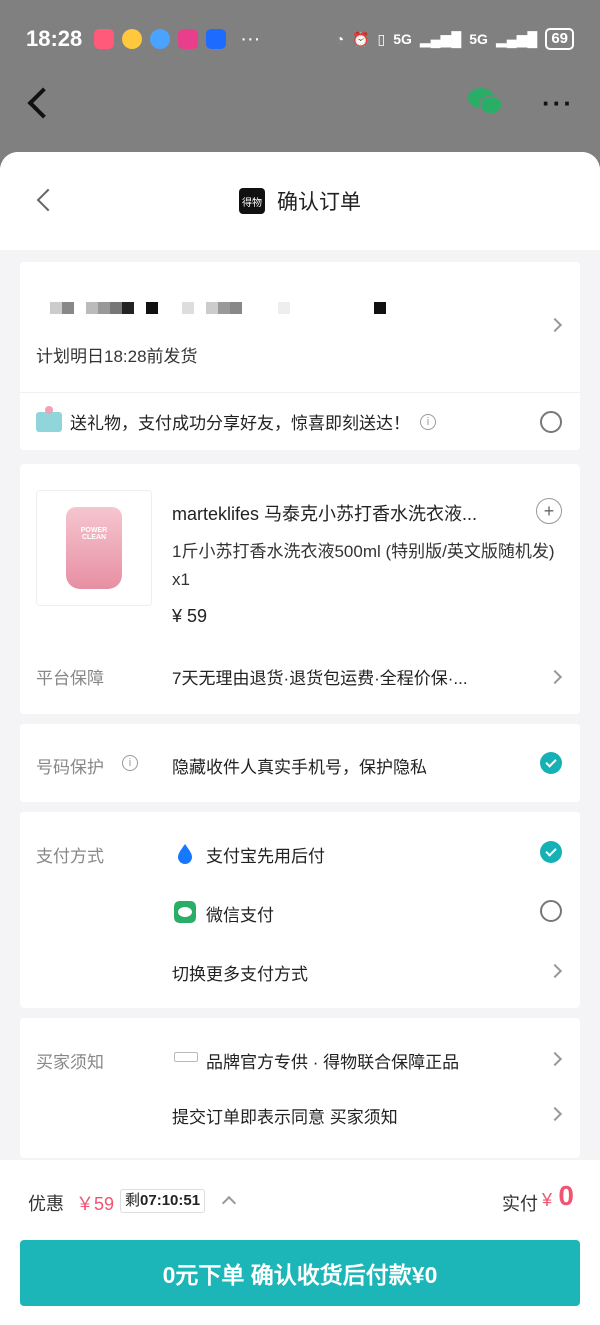 This screenshot has height=1325, width=600. Describe the element at coordinates (300, 39) in the screenshot. I see `status-bar: 18:28 ··· ◔ ⏰ ▯ 5G ▂▄▆█ 5G ▂▄▆█ 69` at that location.